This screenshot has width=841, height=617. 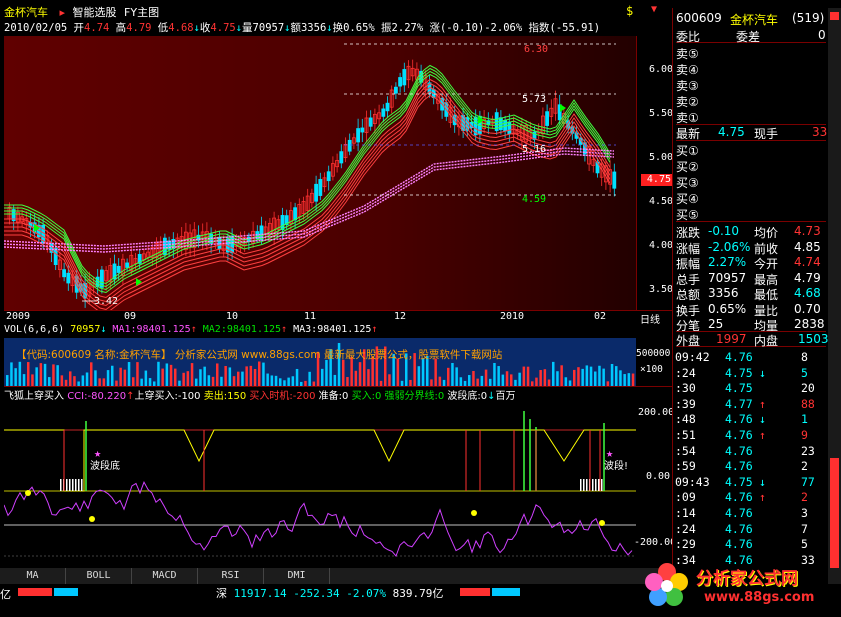 I want to click on trade-row: :54 4.76 23, so click(x=750, y=451).